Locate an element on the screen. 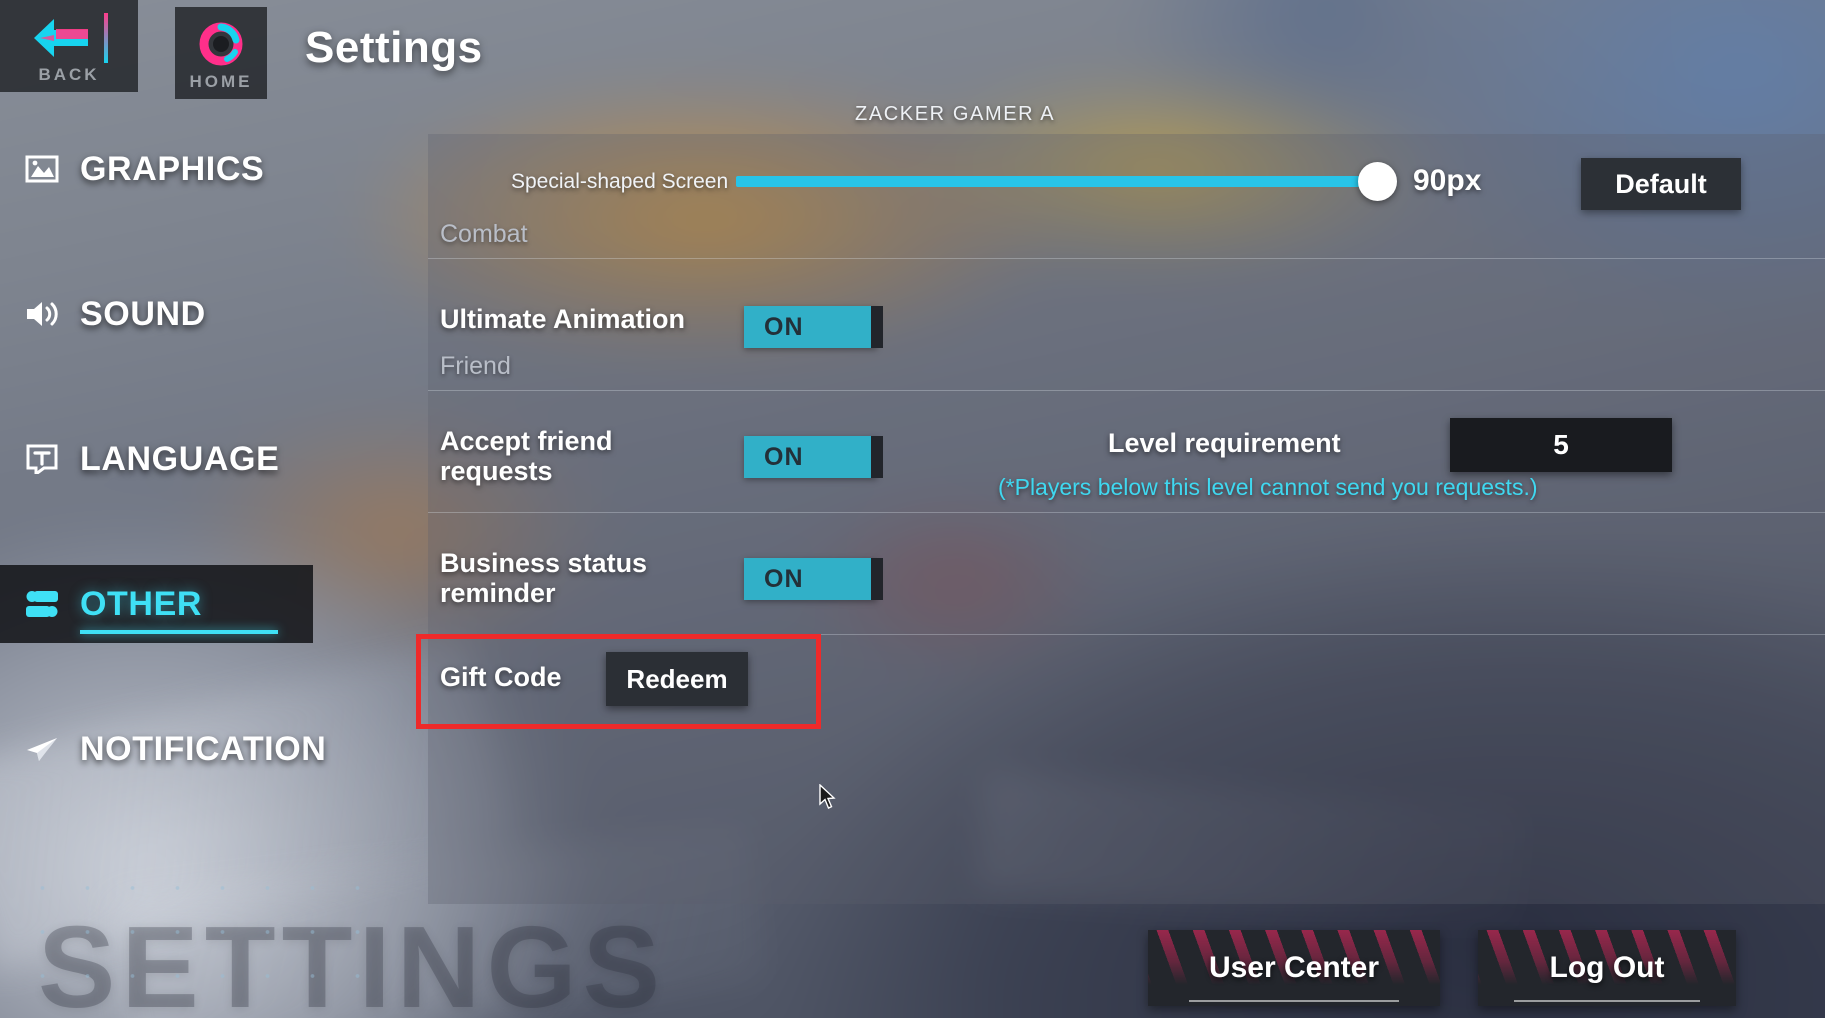 This screenshot has height=1018, width=1825. sidebar-item-sound: SOUND is located at coordinates (200, 314).